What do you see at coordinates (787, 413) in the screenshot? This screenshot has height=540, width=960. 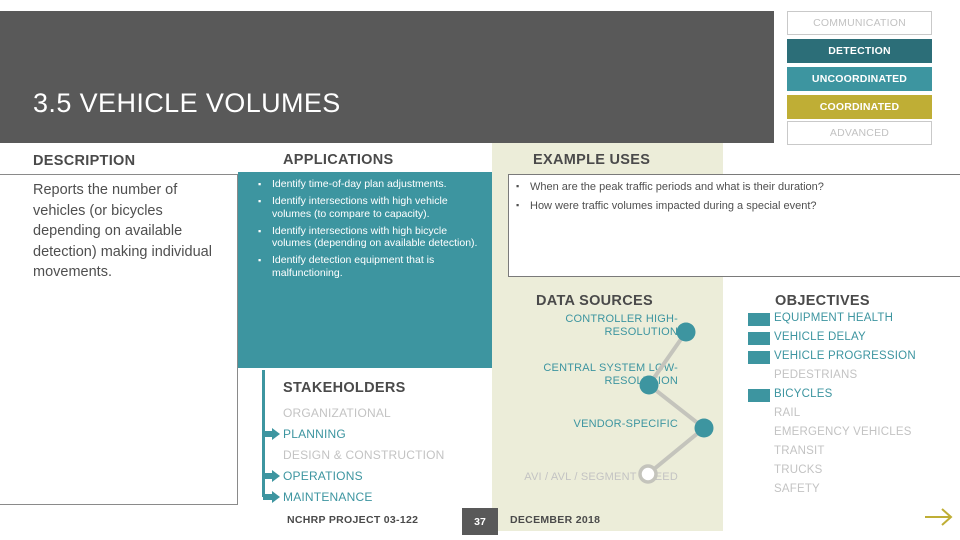 I see `objective-item-label: RAIL` at bounding box center [787, 413].